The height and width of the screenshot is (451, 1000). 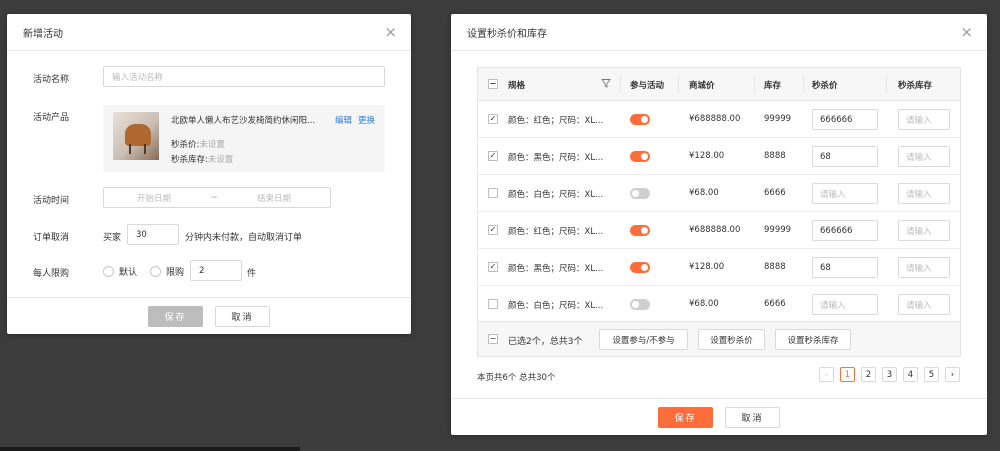 What do you see at coordinates (209, 32) in the screenshot?
I see `dialog-header: 新增活动 ×` at bounding box center [209, 32].